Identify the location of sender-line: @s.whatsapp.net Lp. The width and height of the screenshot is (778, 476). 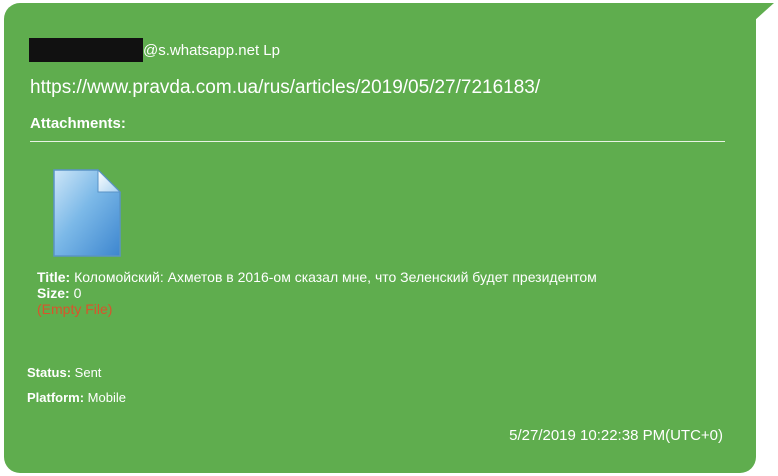
(154, 50).